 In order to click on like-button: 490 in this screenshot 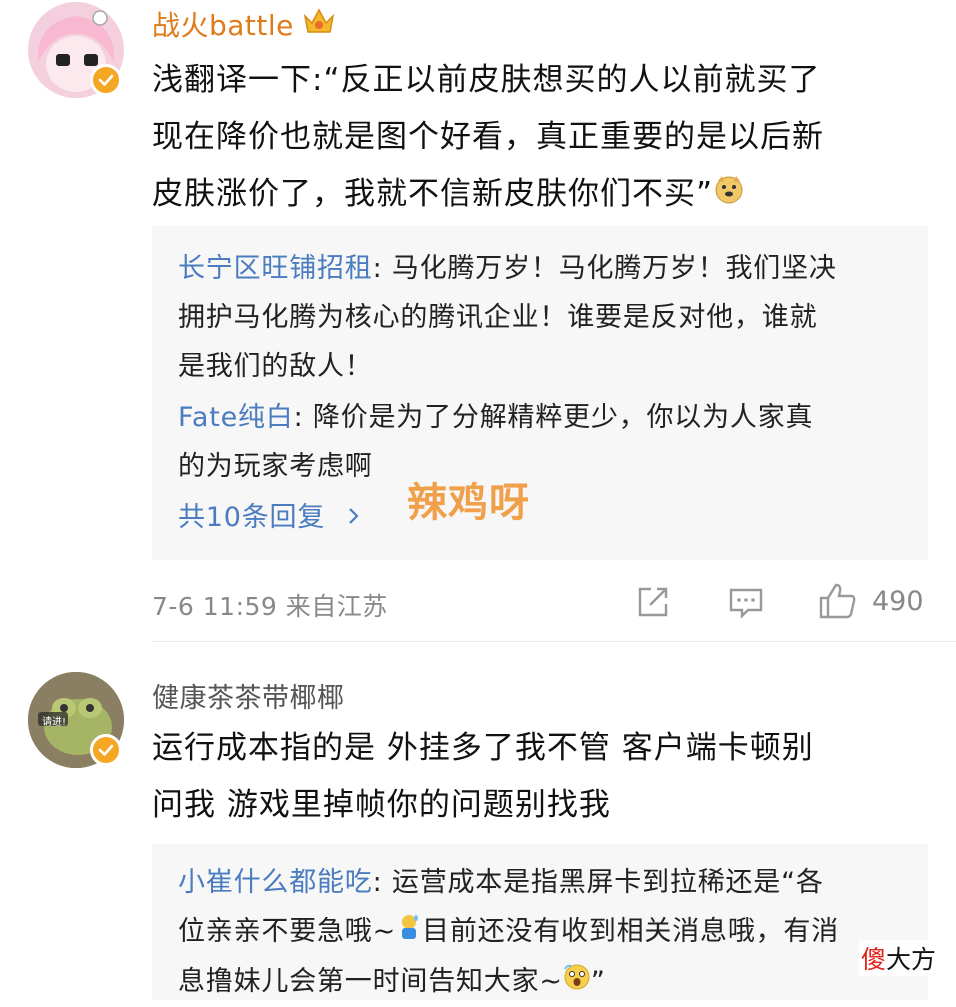, I will do `click(871, 601)`.